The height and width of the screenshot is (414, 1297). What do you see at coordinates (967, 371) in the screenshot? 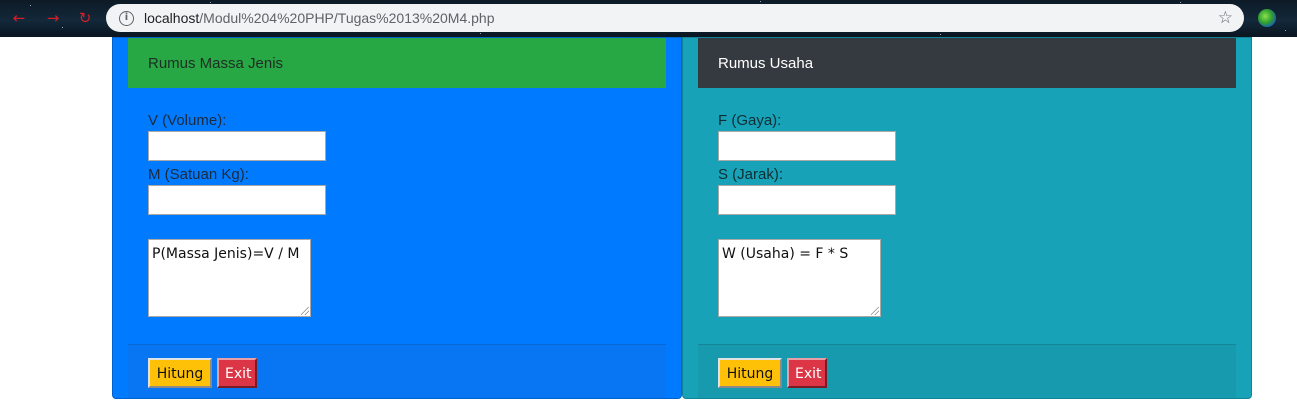
I see `usaha-footer: Hitung Exit` at bounding box center [967, 371].